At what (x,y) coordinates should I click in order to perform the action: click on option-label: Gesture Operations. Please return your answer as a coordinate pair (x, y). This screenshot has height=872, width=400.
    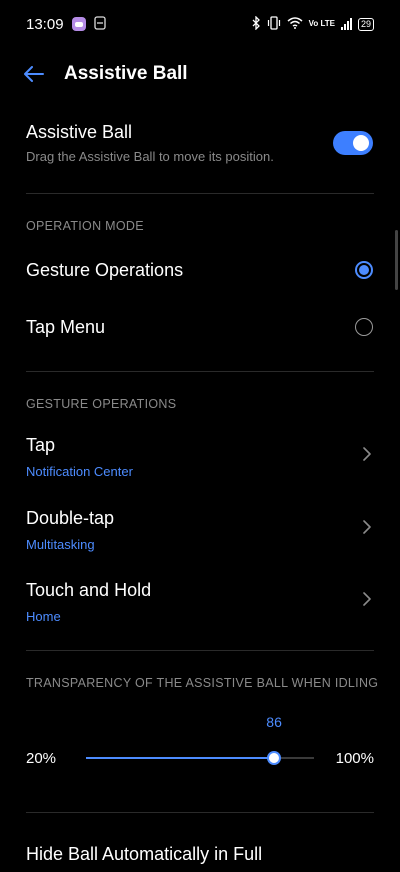
    Looking at the image, I should click on (105, 270).